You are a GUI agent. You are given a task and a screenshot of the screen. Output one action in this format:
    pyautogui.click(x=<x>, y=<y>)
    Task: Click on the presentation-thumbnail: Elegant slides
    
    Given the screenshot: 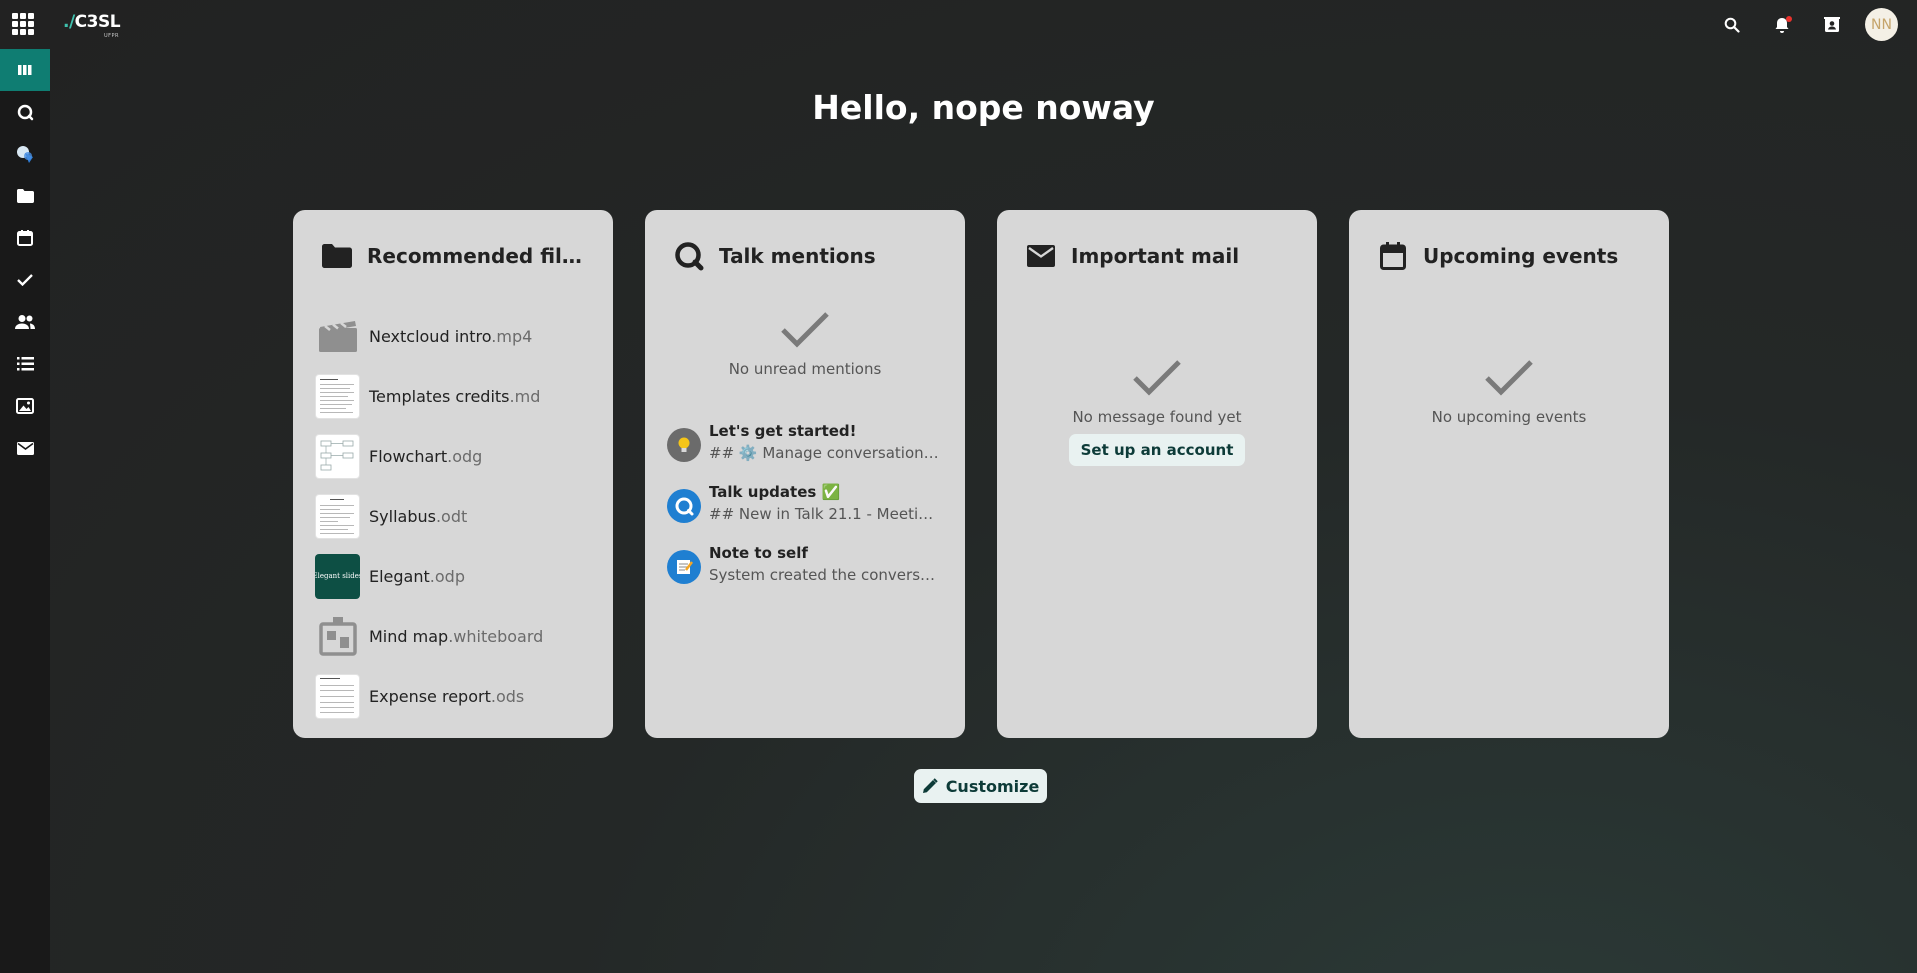 What is the action you would take?
    pyautogui.click(x=337, y=576)
    